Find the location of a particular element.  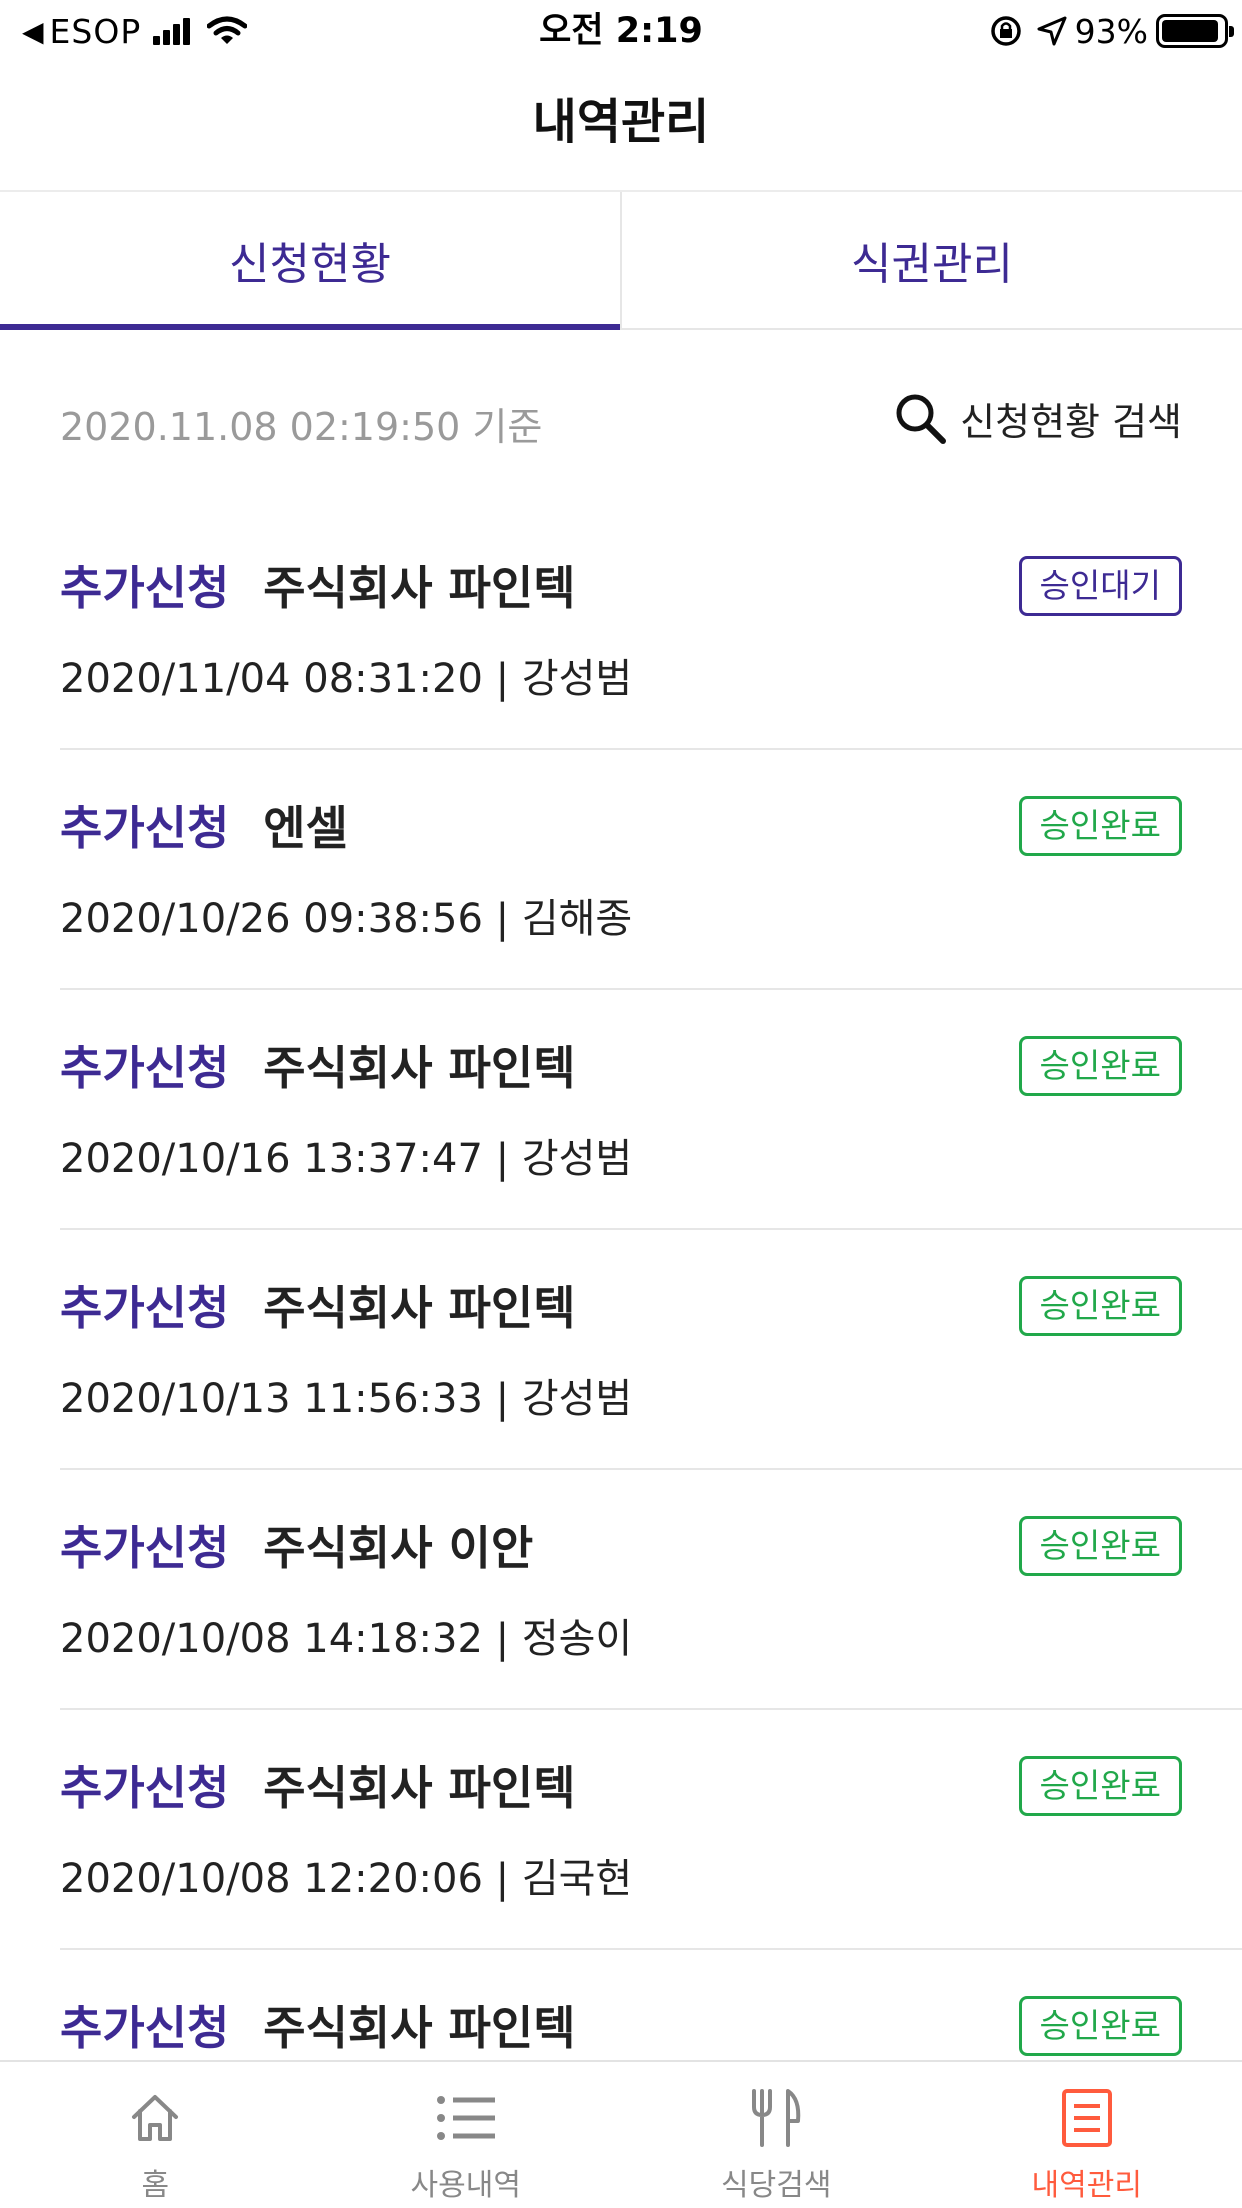

search-icon is located at coordinates (921, 419).